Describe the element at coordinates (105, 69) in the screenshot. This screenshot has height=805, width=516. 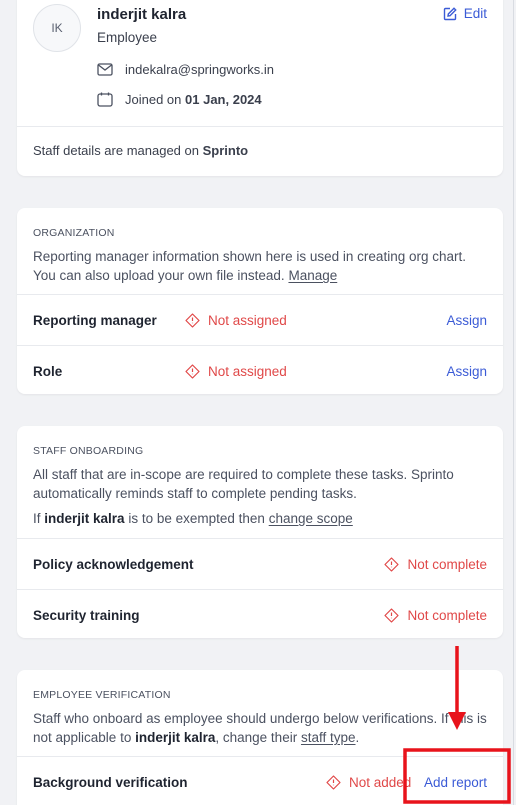
I see `mail-icon` at that location.